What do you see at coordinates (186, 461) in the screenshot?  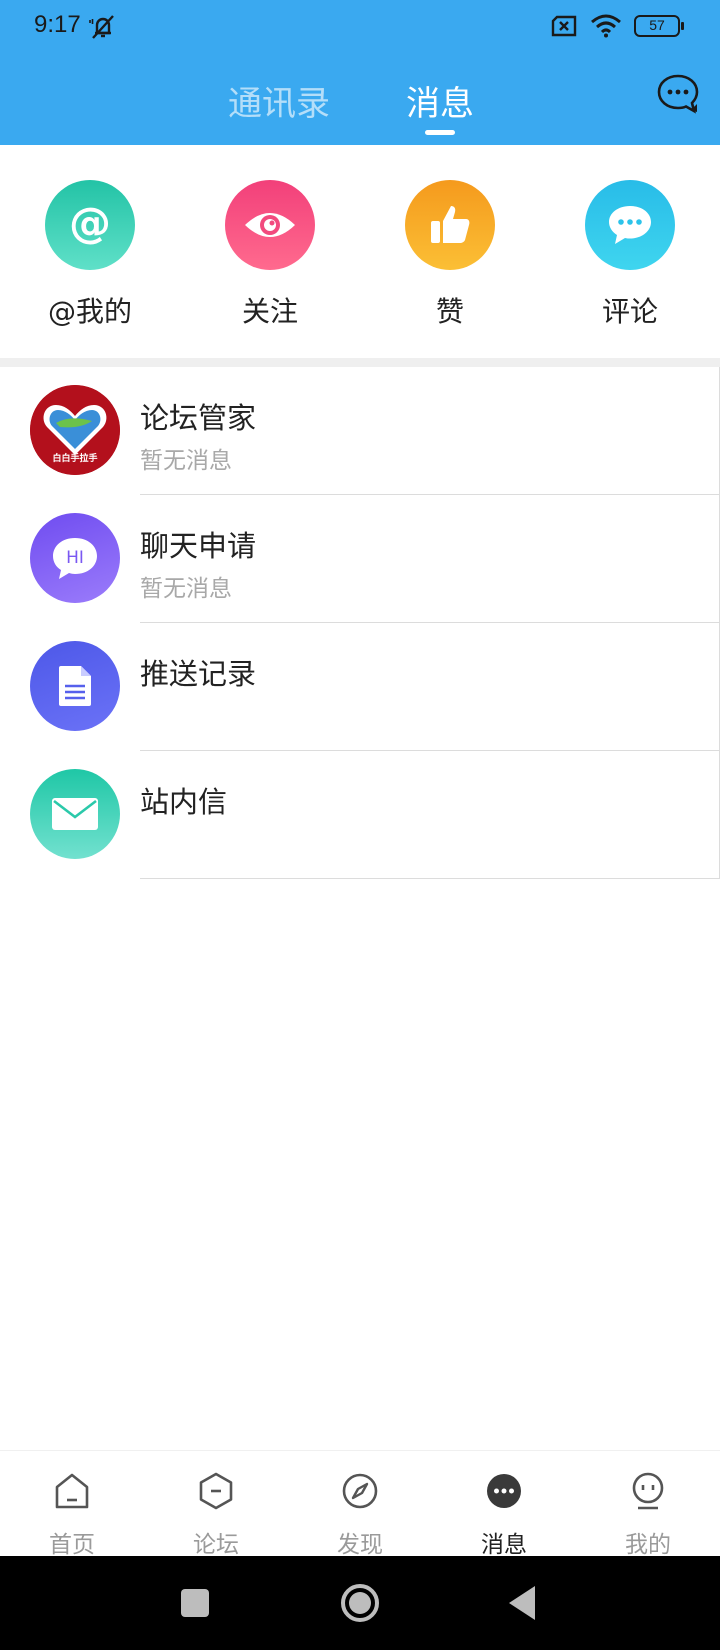 I see `list-subtitle-forum-manager: 暂无消息` at bounding box center [186, 461].